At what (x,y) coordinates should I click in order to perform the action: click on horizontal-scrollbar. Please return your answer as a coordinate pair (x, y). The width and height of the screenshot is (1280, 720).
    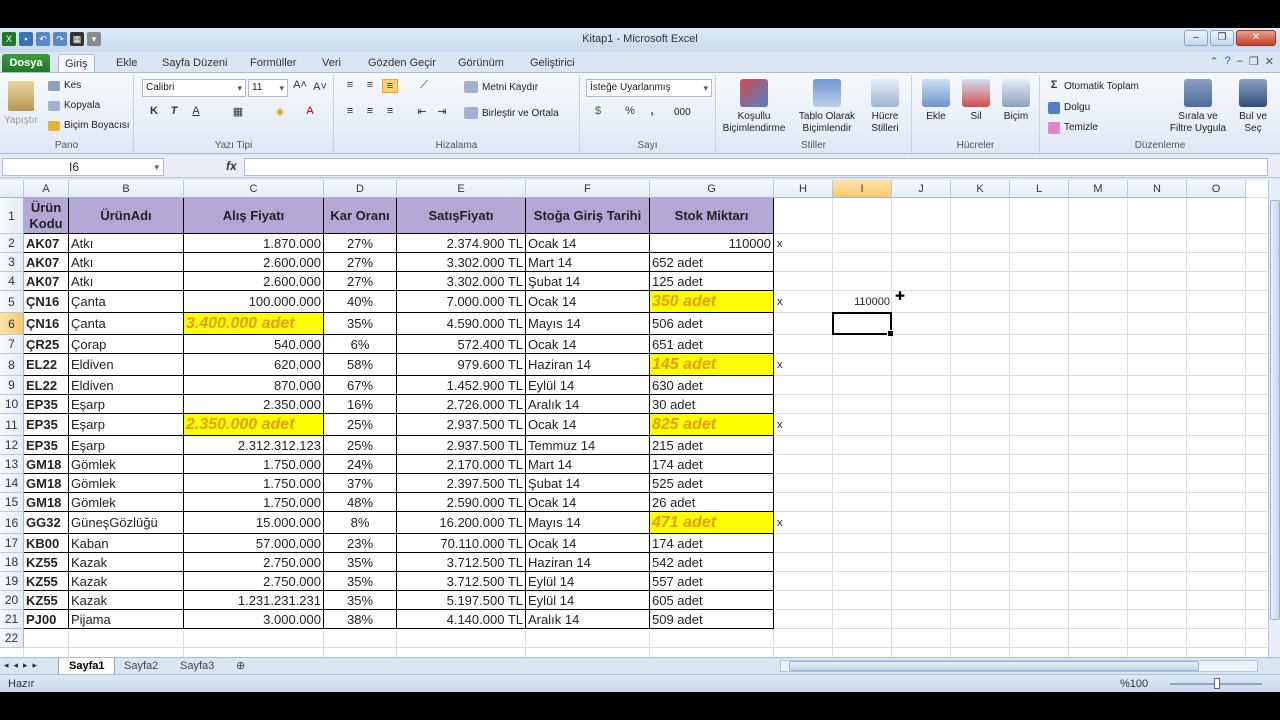
    Looking at the image, I should click on (1019, 666).